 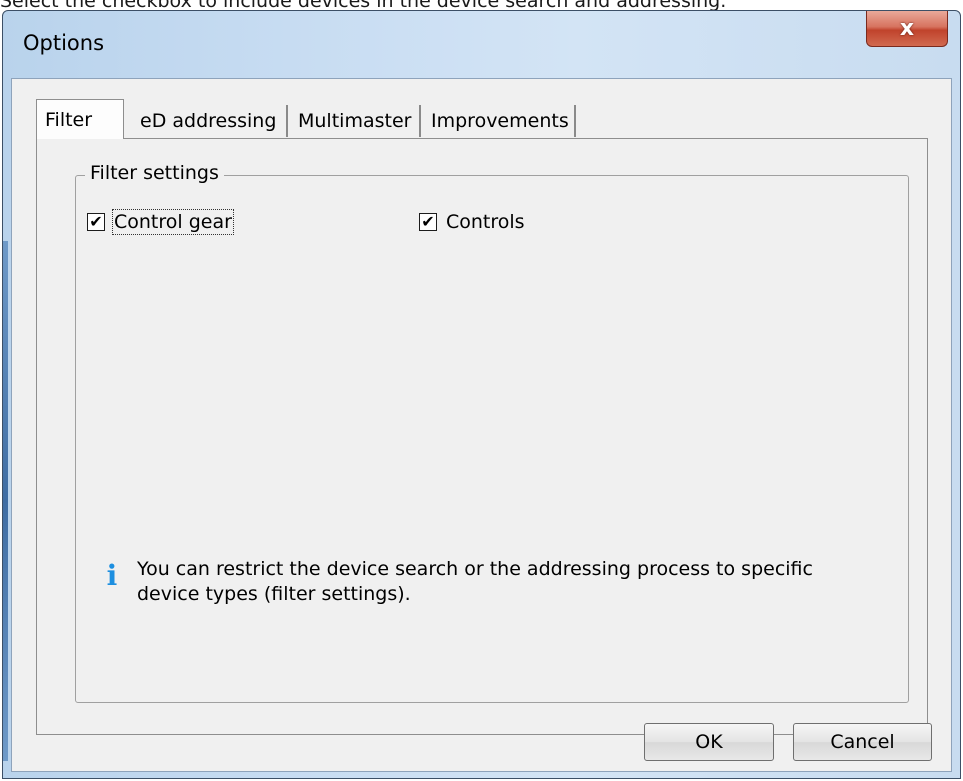 What do you see at coordinates (862, 742) in the screenshot?
I see `cancel-button: Cancel` at bounding box center [862, 742].